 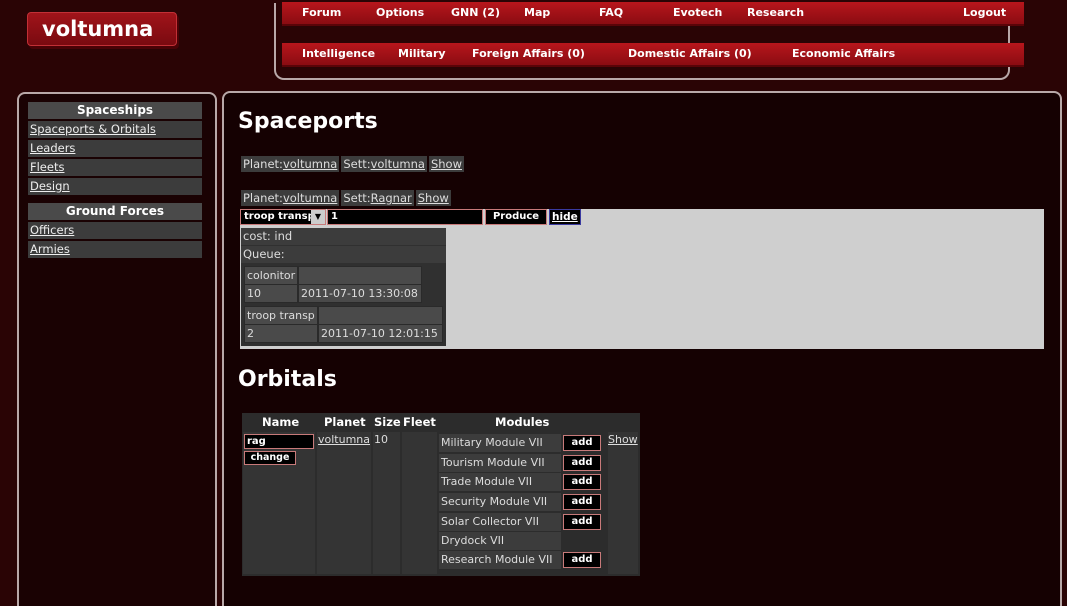 What do you see at coordinates (775, 12) in the screenshot?
I see `nav-research: Research` at bounding box center [775, 12].